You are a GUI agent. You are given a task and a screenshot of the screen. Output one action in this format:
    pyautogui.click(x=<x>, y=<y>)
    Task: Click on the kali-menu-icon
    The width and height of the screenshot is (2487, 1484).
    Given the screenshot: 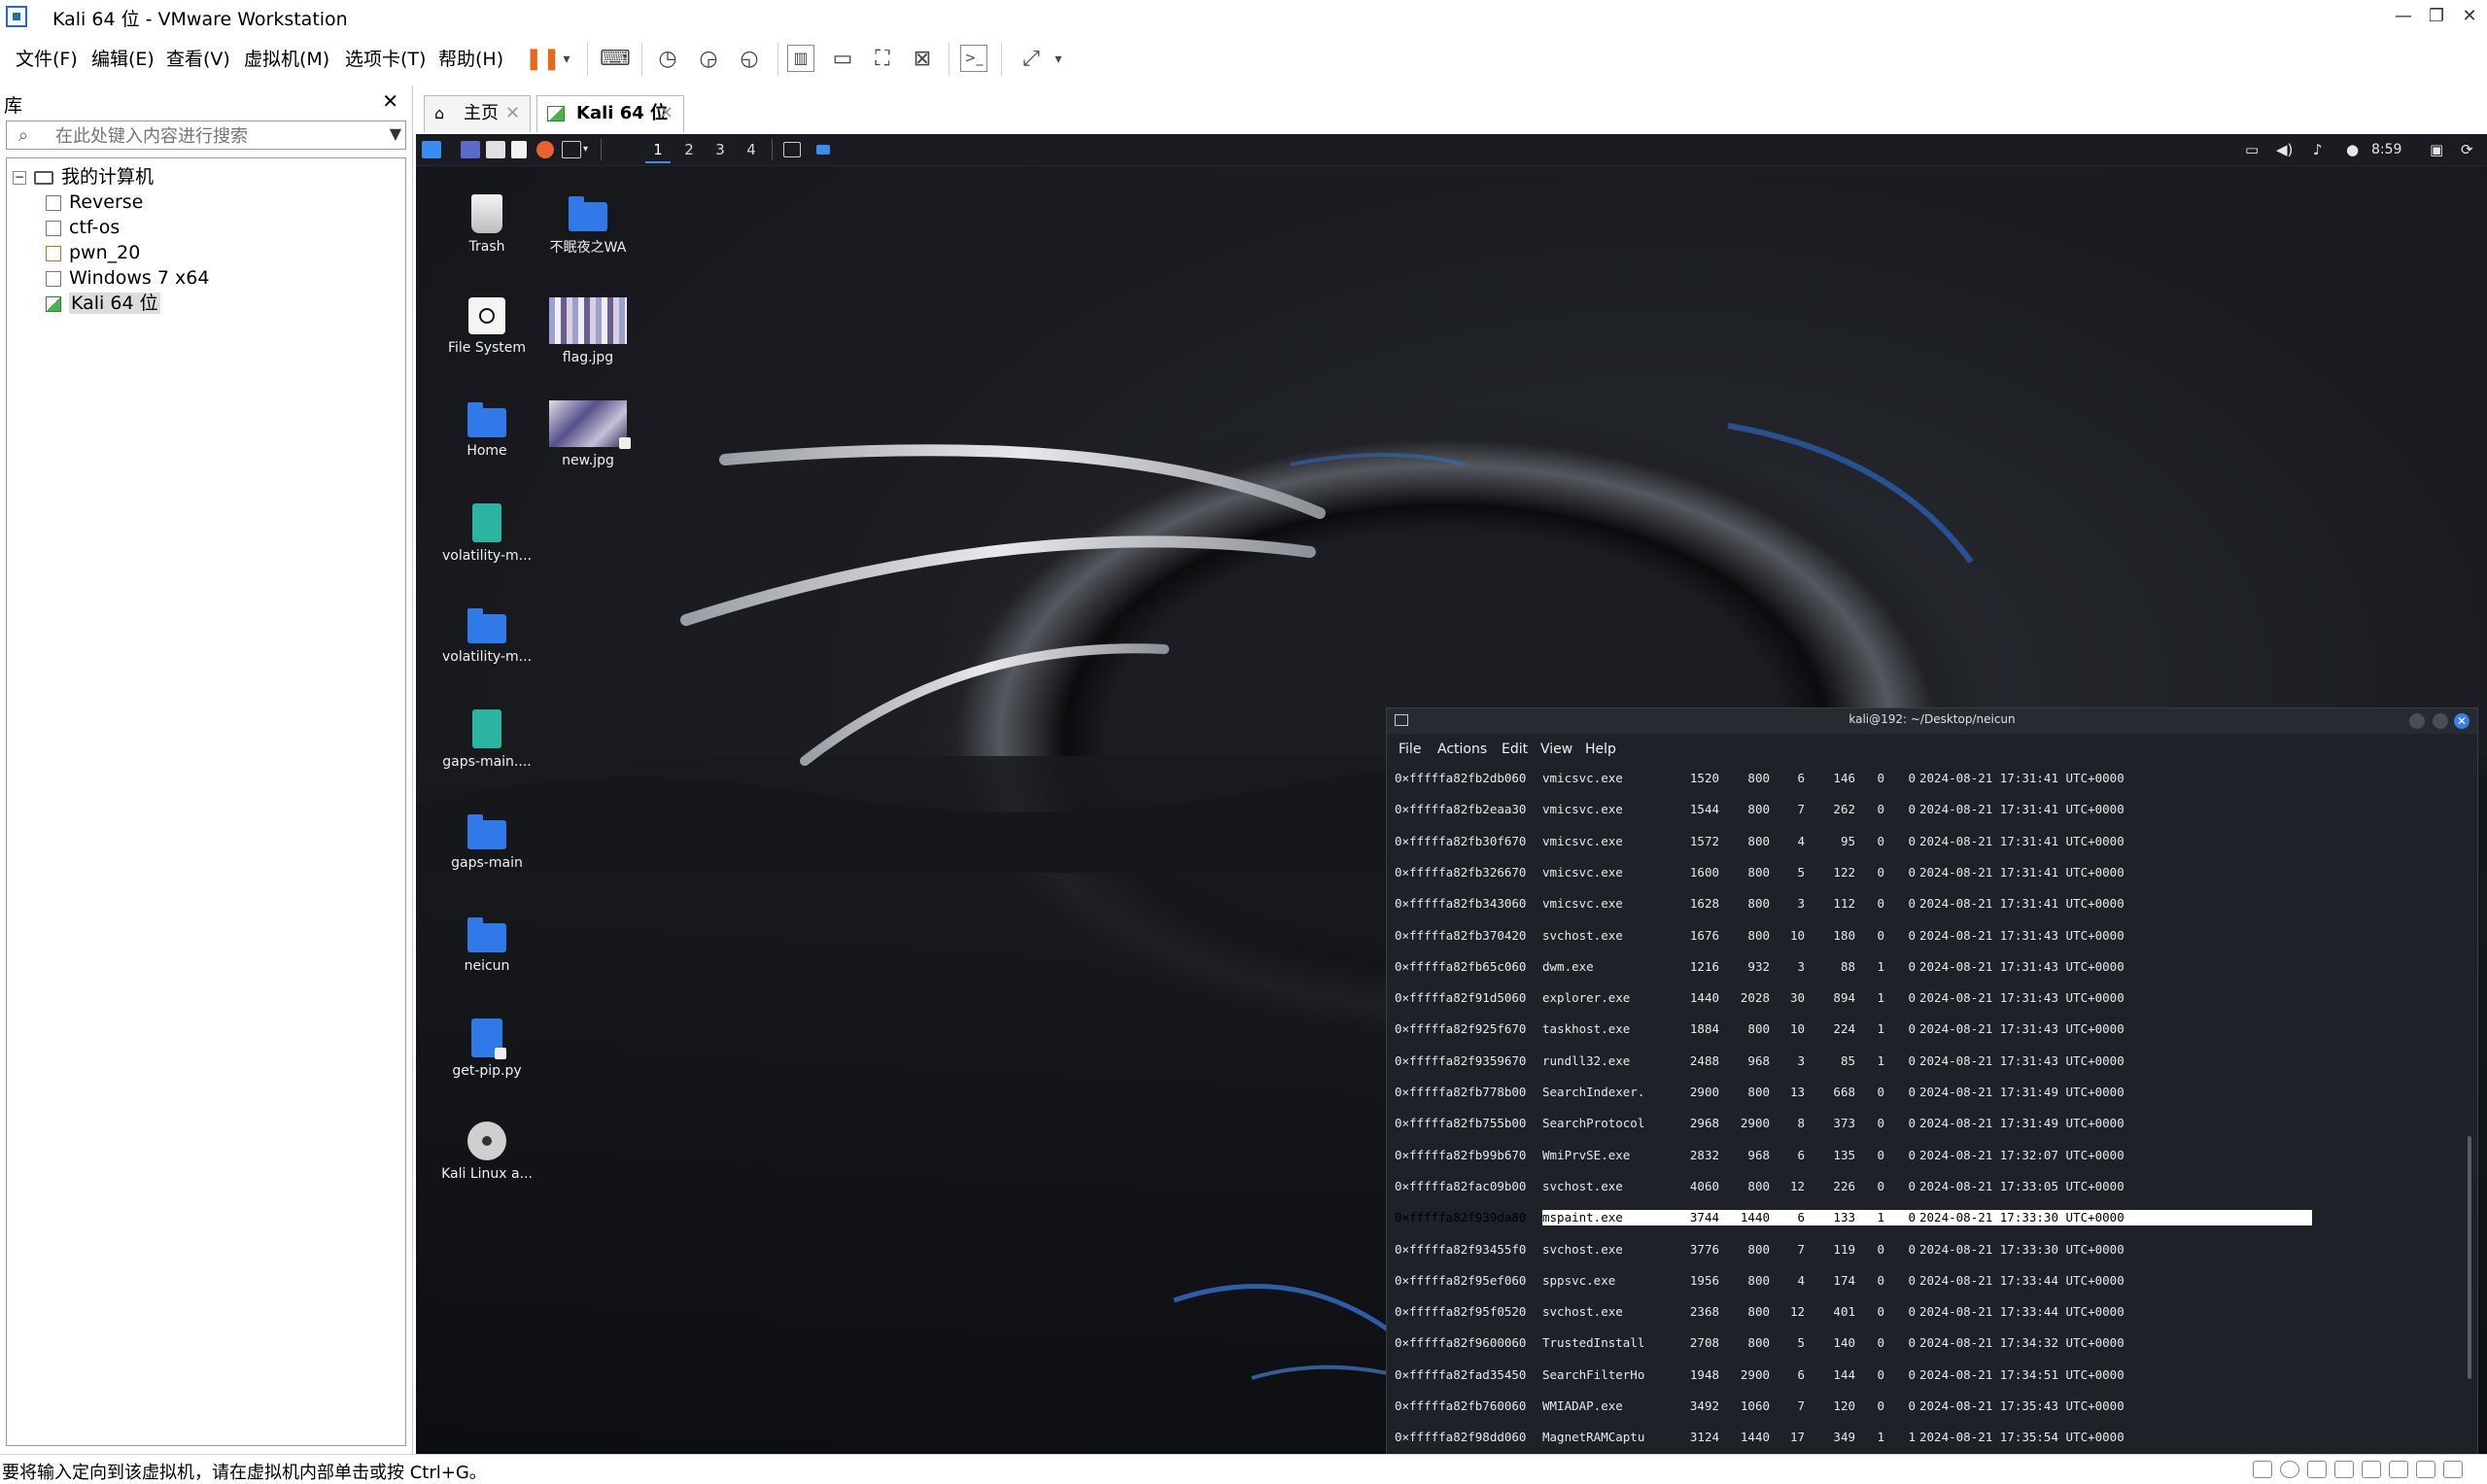 What is the action you would take?
    pyautogui.click(x=432, y=149)
    